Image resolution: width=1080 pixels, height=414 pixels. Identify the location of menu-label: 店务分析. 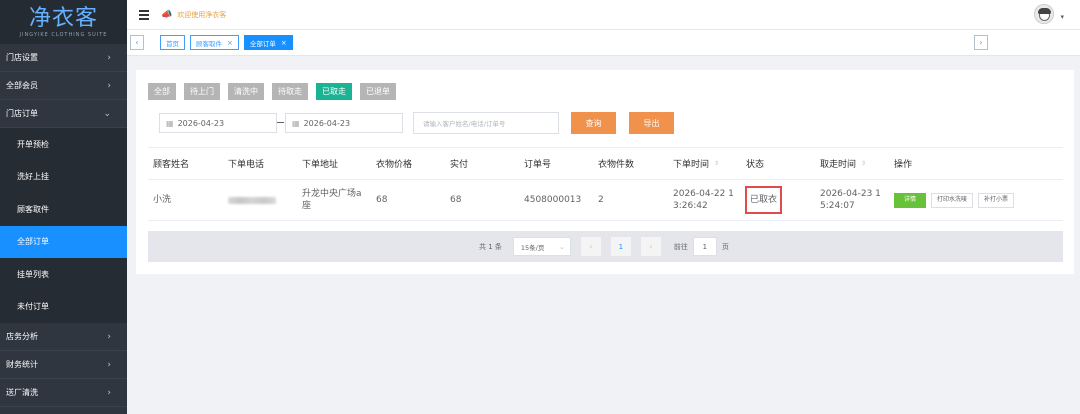
(22, 336).